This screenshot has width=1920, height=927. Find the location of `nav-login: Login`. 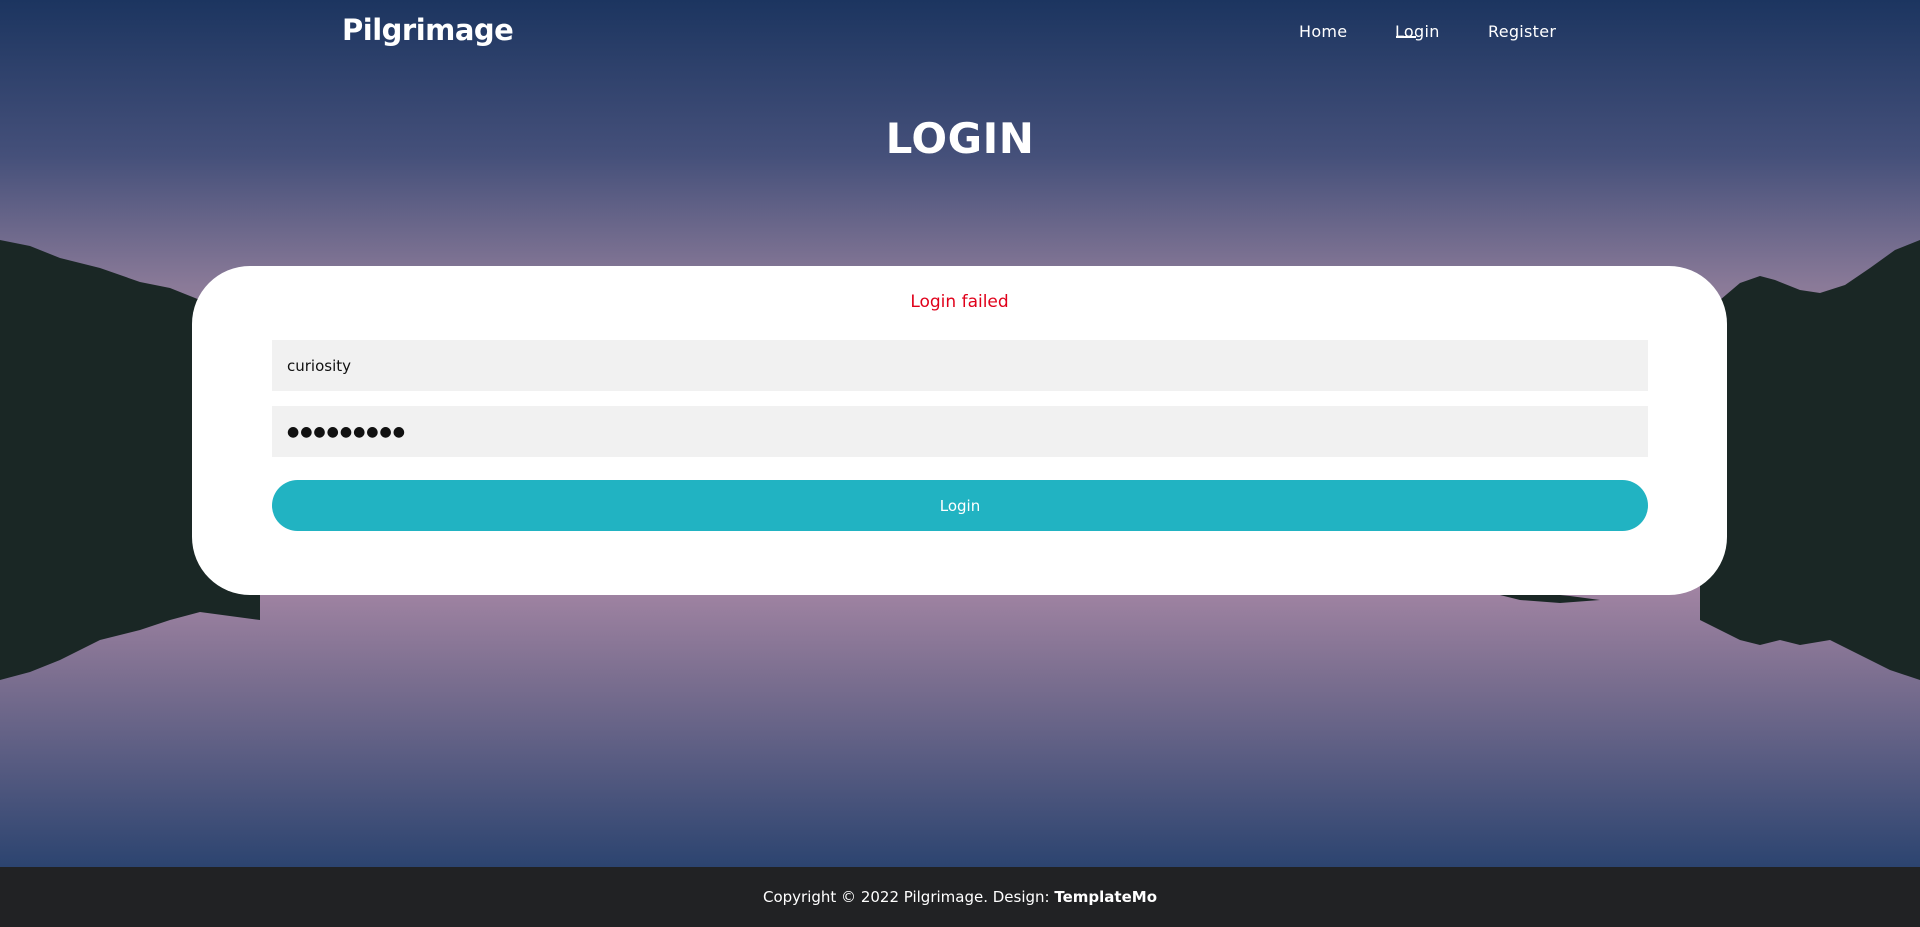

nav-login: Login is located at coordinates (1417, 31).